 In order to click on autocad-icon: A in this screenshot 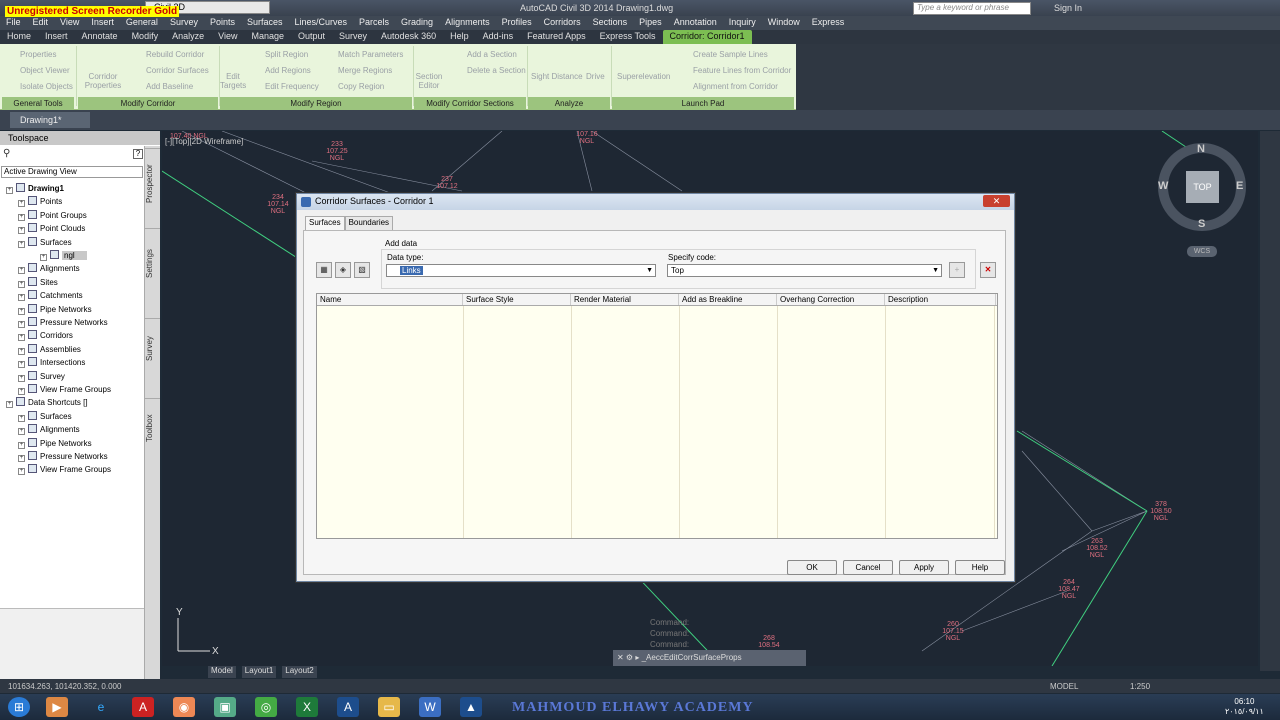, I will do `click(348, 707)`.